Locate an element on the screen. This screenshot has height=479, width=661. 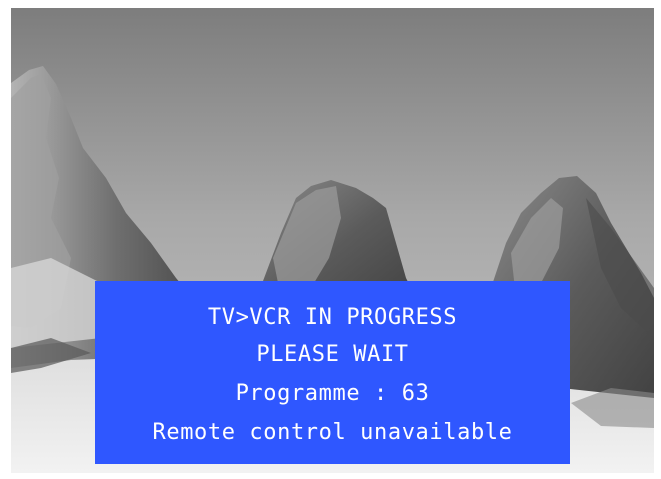
osd-programme-text: Programme : 63 is located at coordinates (332, 393).